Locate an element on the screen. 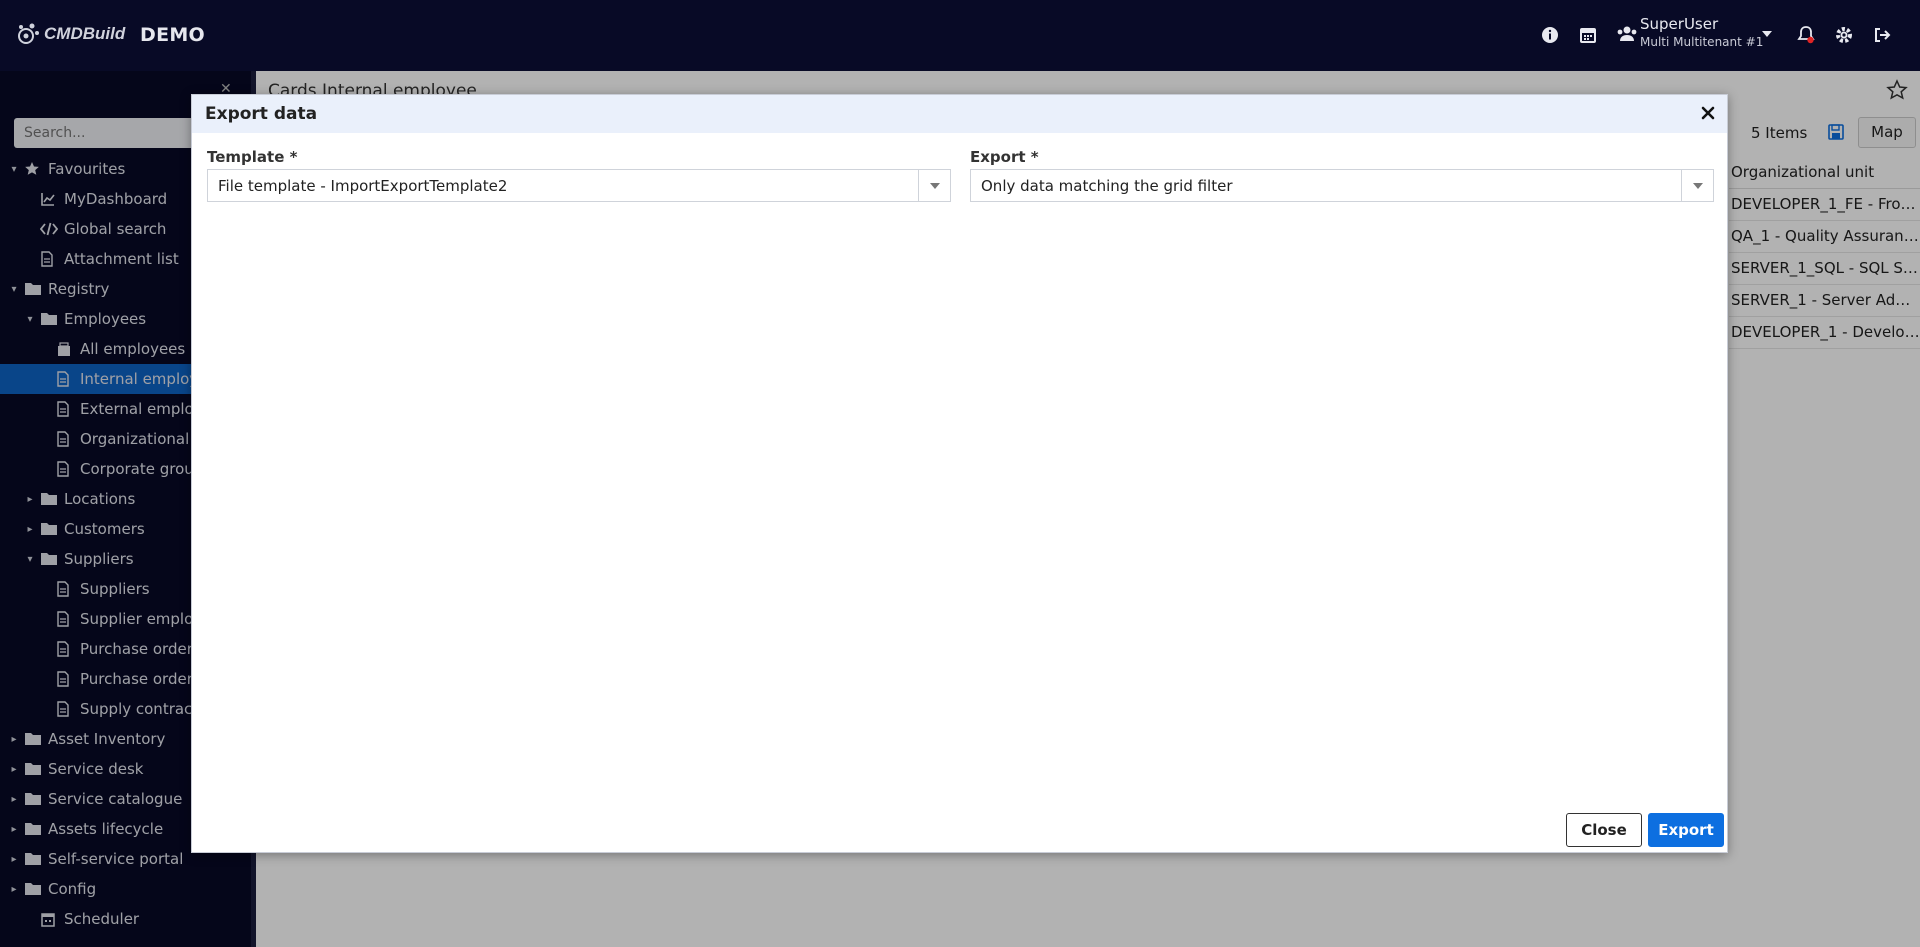 The width and height of the screenshot is (1920, 947). gear-icon is located at coordinates (1844, 35).